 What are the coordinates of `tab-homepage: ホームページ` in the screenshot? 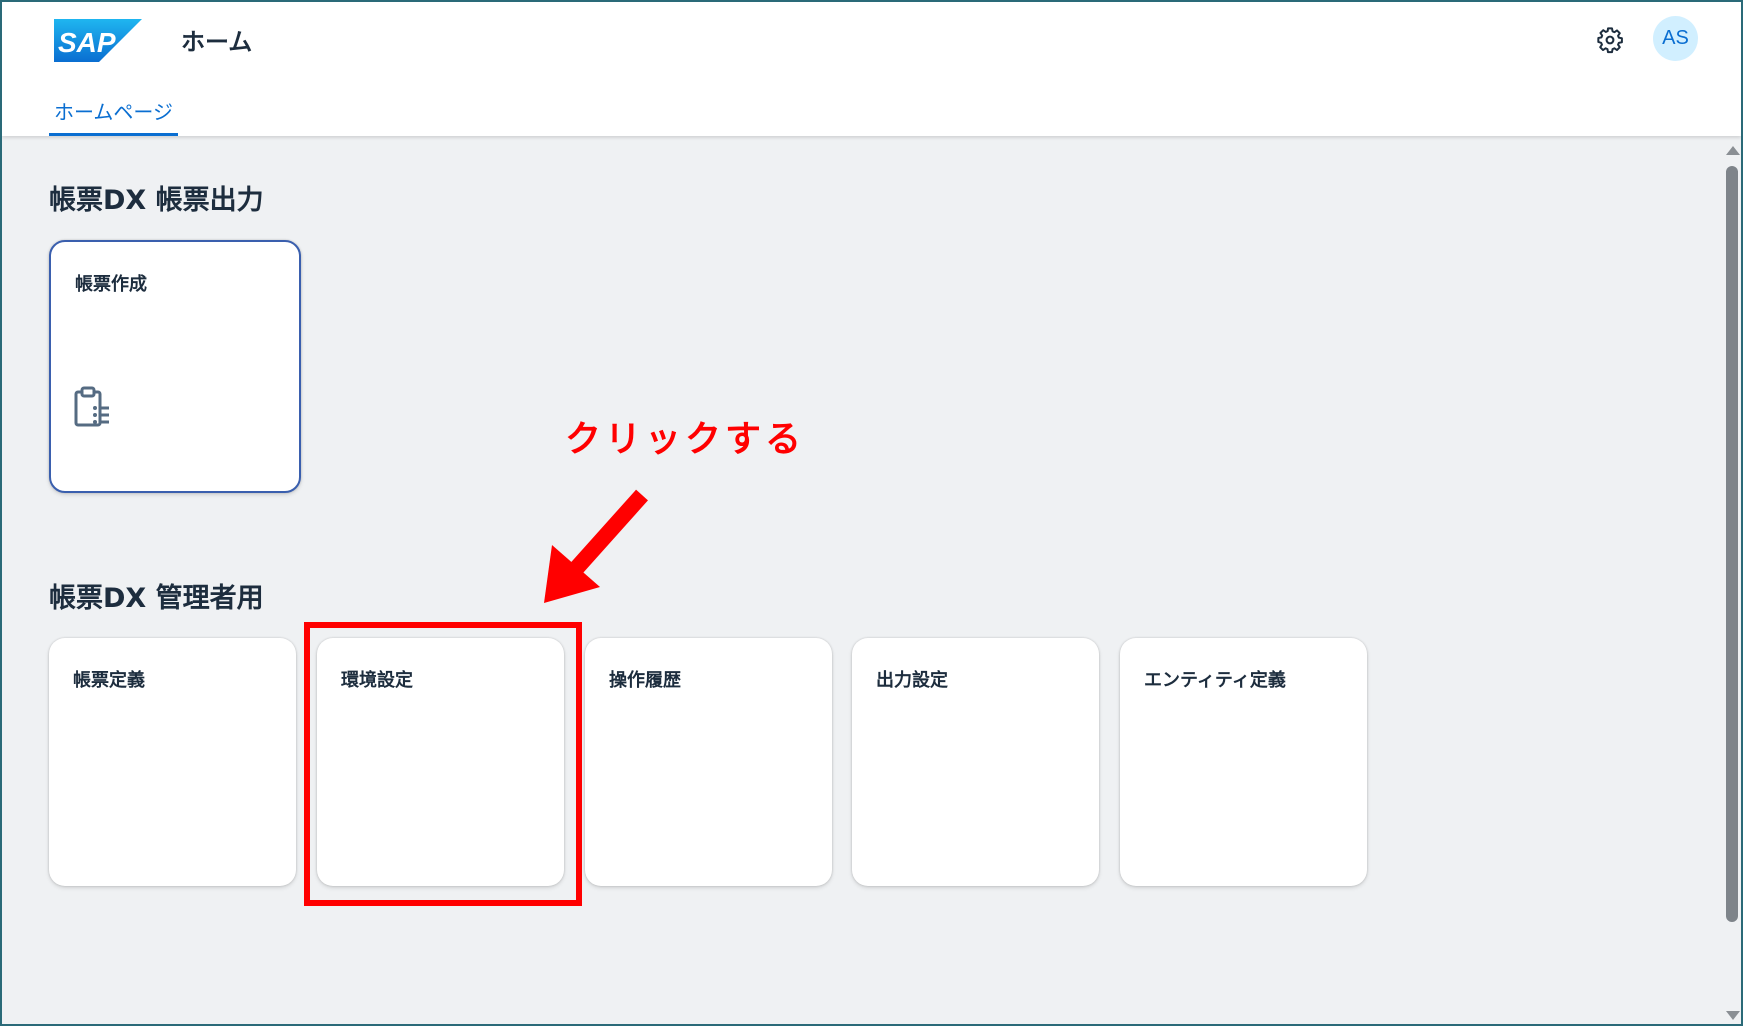 It's located at (113, 109).